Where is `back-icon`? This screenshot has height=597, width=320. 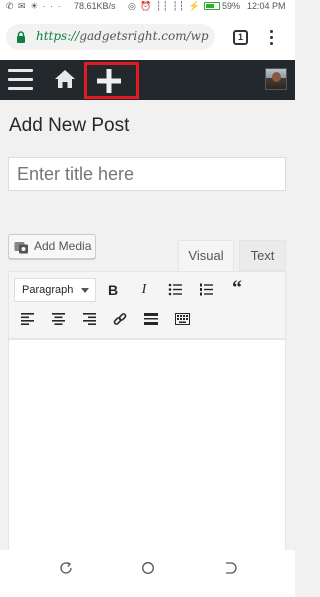 back-icon is located at coordinates (230, 568).